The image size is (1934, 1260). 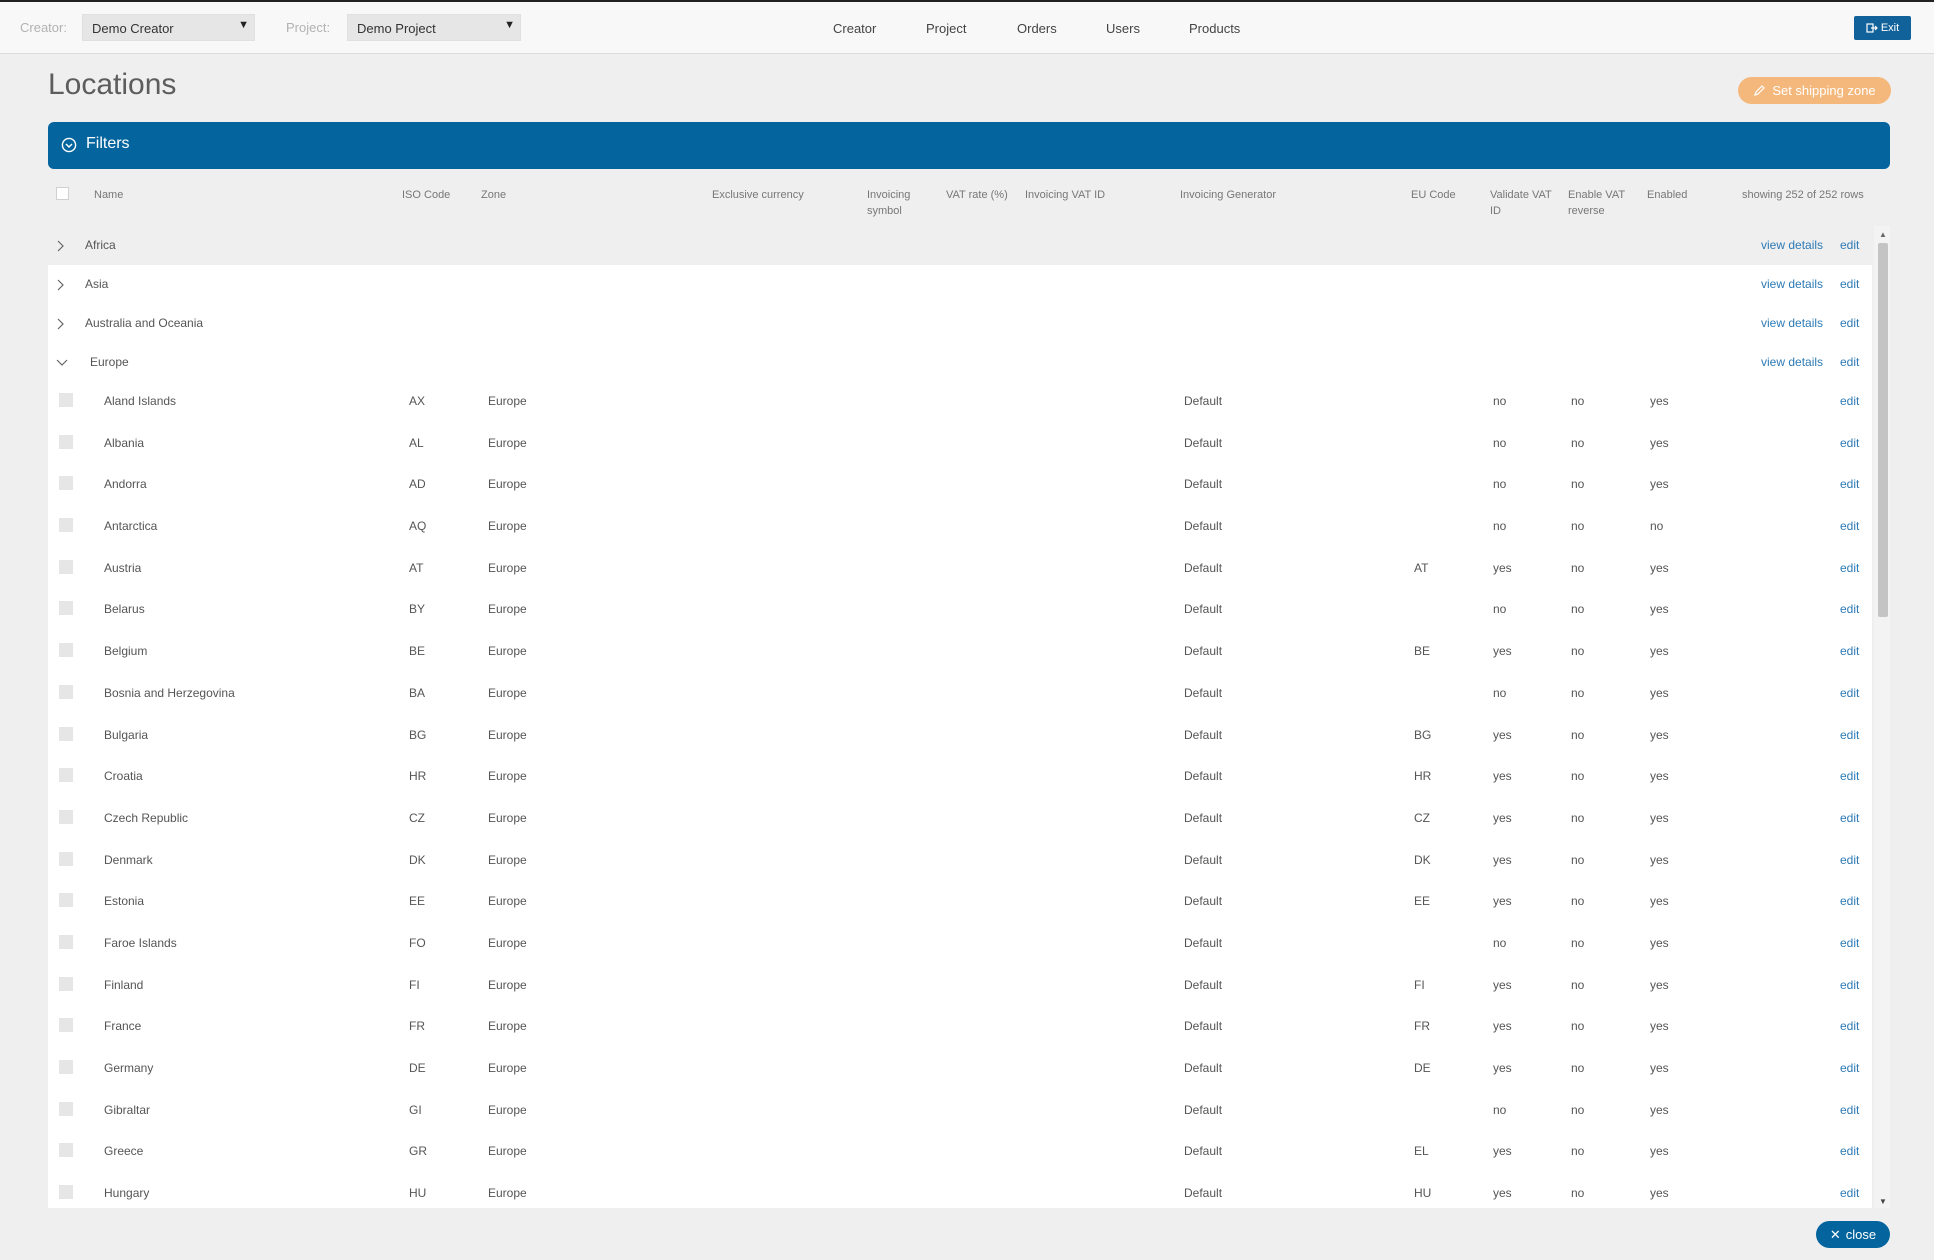 What do you see at coordinates (1853, 1234) in the screenshot?
I see `close-button: ✕ close` at bounding box center [1853, 1234].